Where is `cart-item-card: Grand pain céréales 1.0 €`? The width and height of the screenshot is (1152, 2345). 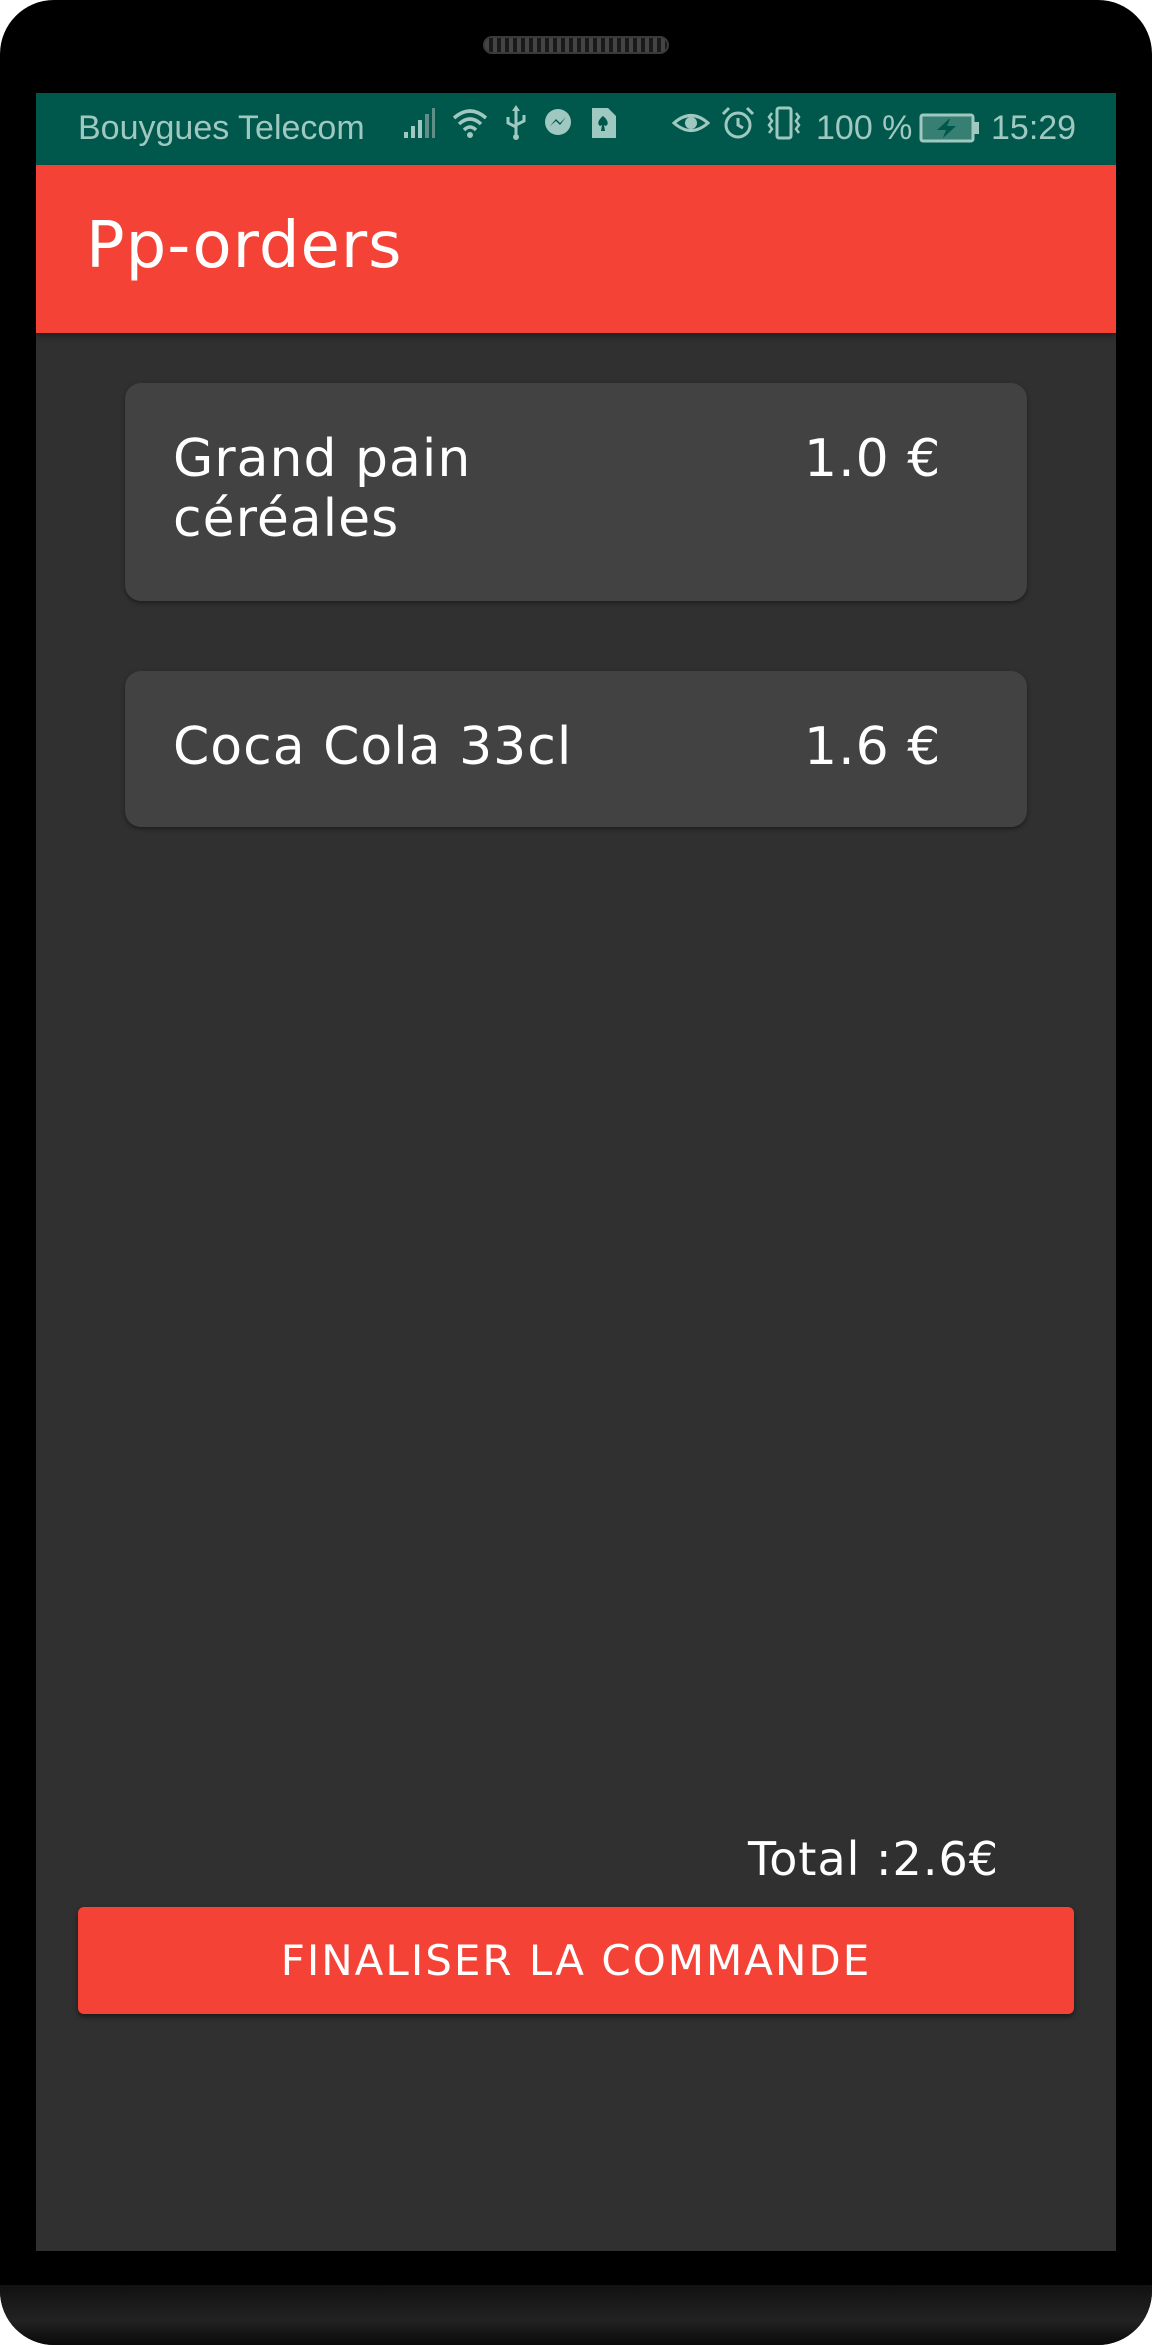 cart-item-card: Grand pain céréales 1.0 € is located at coordinates (576, 492).